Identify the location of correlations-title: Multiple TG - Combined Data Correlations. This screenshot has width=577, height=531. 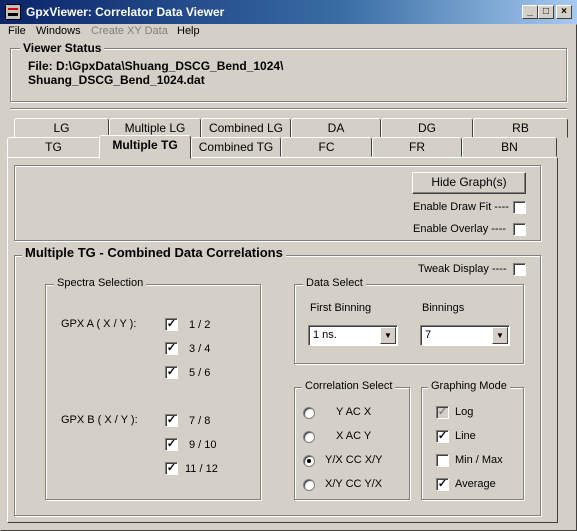
(154, 252).